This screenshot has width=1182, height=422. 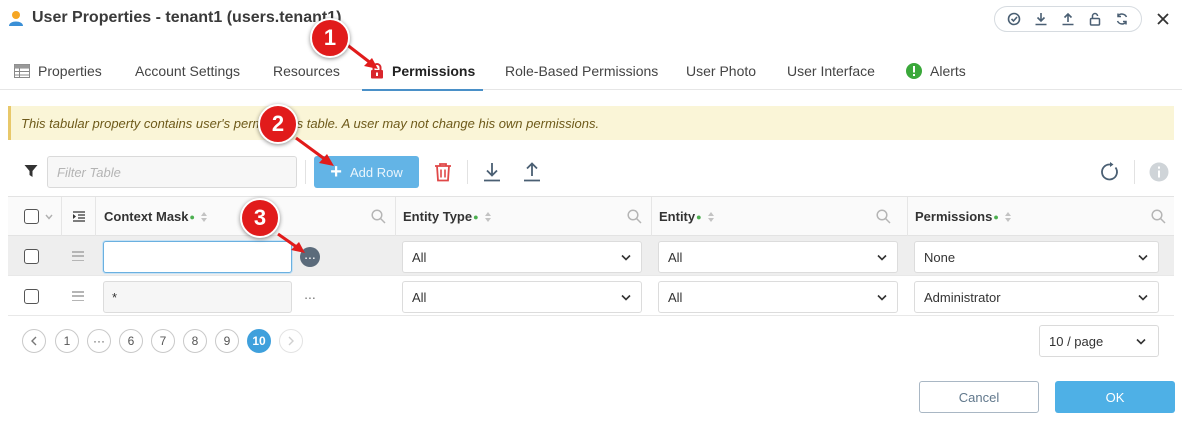 I want to click on page-number: 9, so click(x=227, y=341).